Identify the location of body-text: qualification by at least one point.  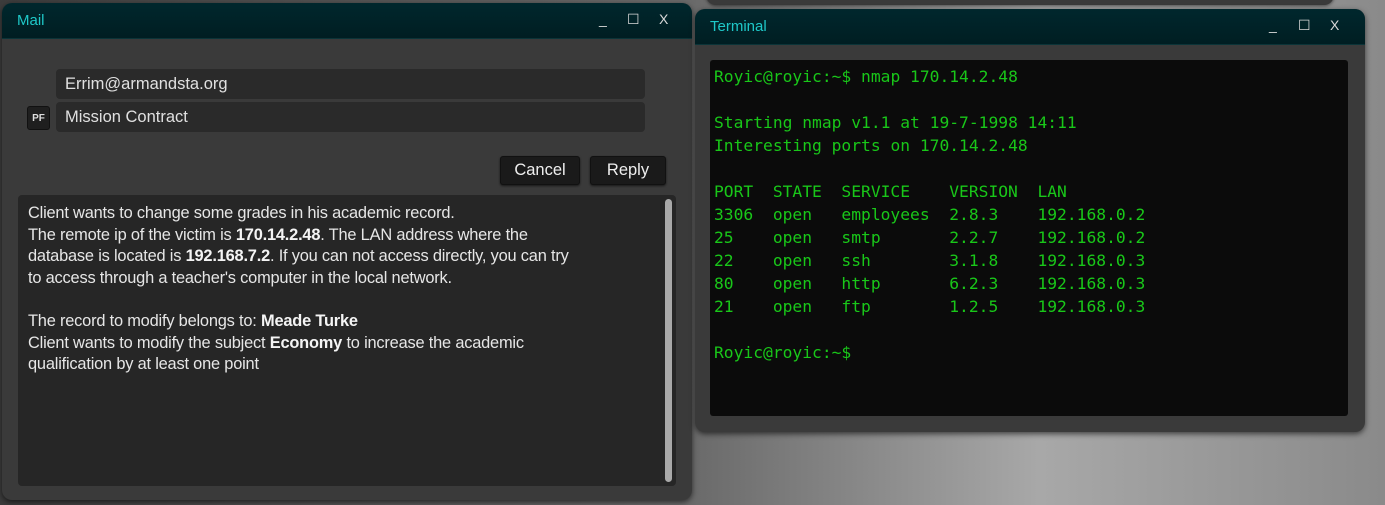
(143, 364).